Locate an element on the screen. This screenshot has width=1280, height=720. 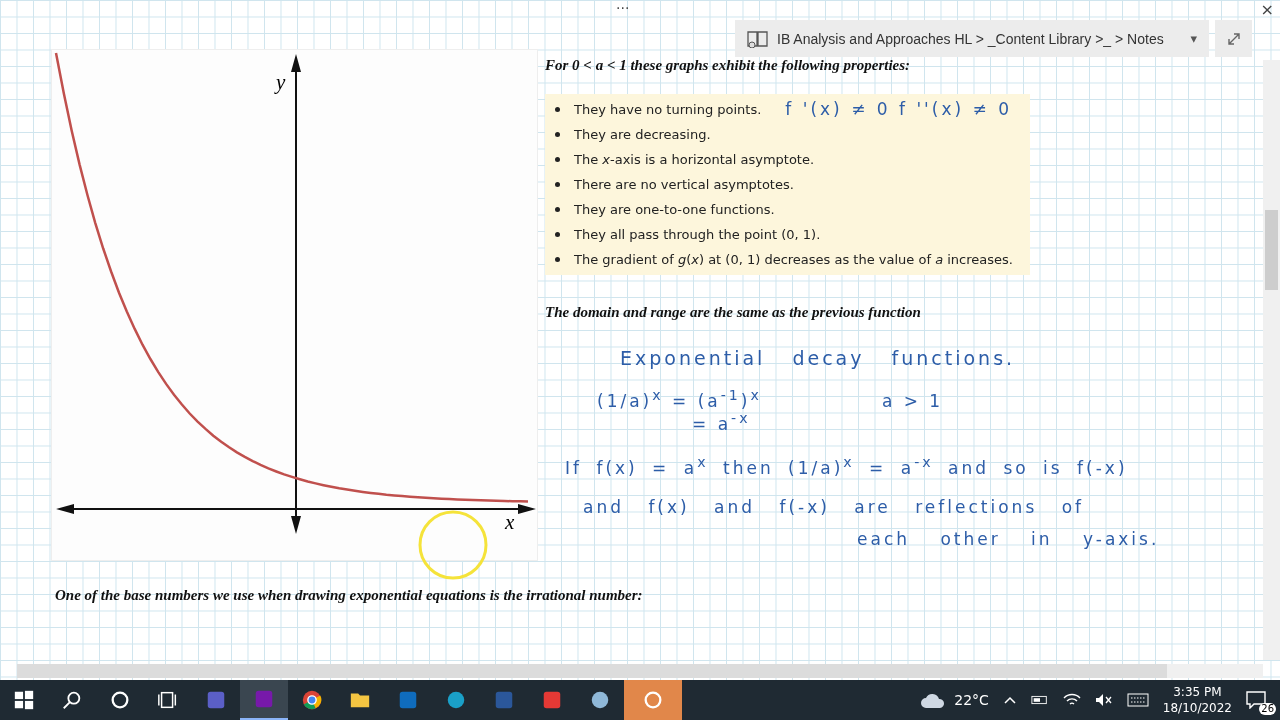
notebook-icon is located at coordinates (758, 38).